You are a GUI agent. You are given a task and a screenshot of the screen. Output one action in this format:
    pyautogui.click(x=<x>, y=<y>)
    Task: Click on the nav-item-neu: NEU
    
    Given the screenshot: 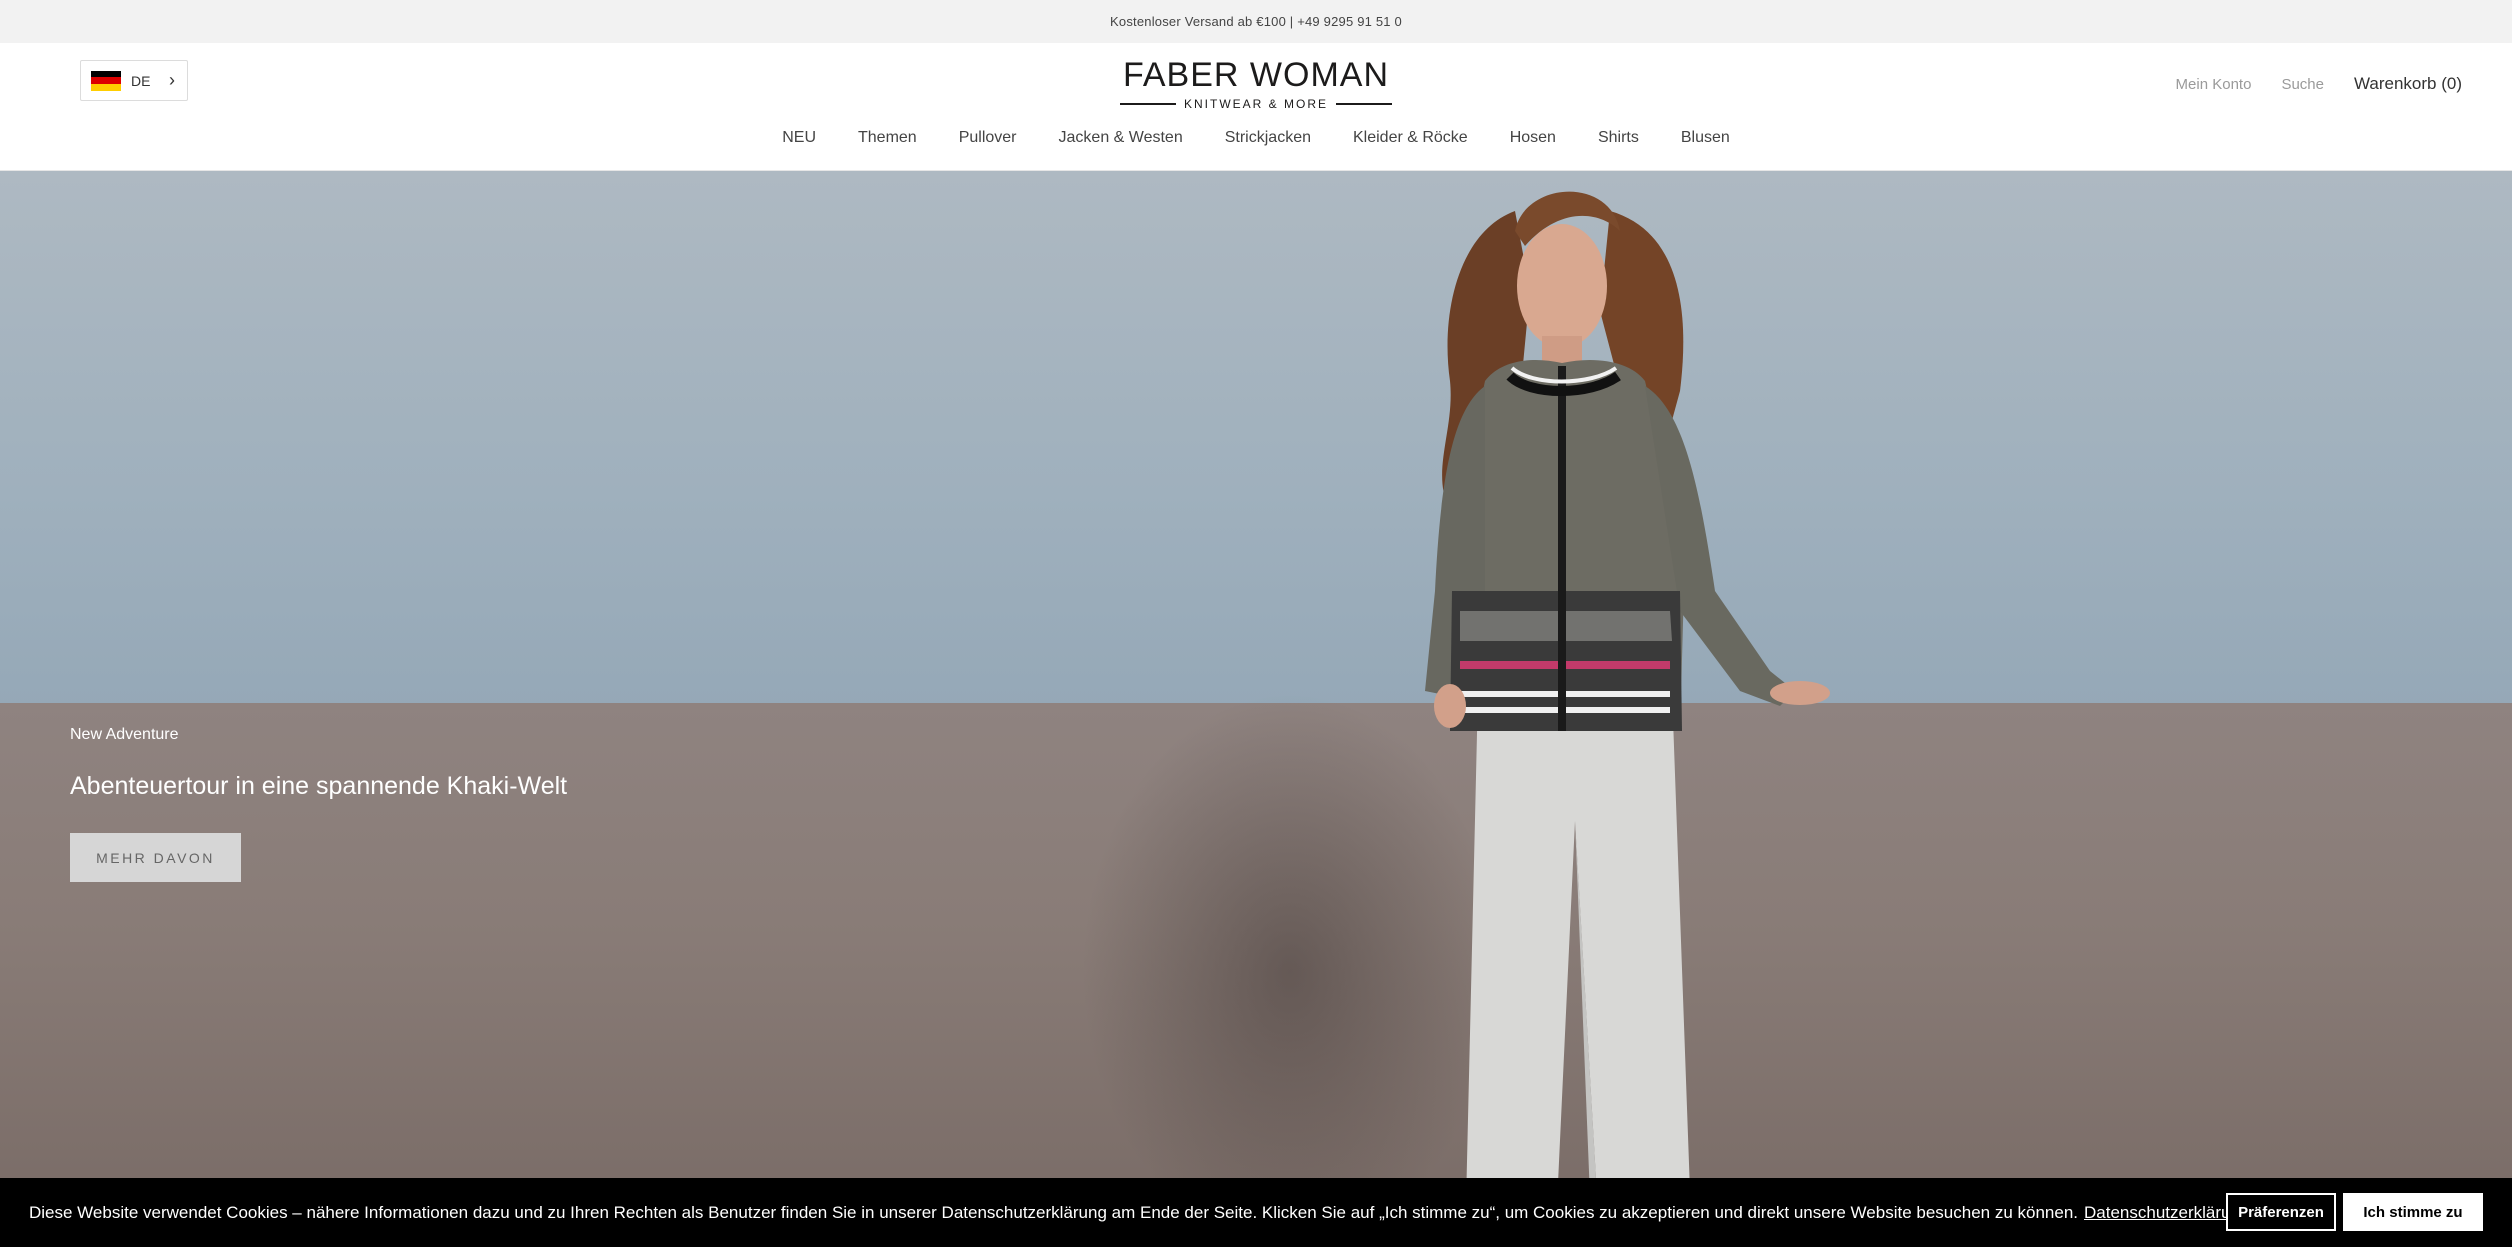 What is the action you would take?
    pyautogui.click(x=799, y=138)
    